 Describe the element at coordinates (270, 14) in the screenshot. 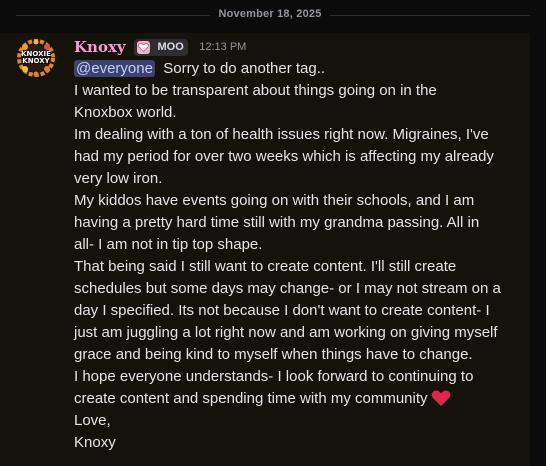

I see `date-divider-label: November 18, 2025` at that location.